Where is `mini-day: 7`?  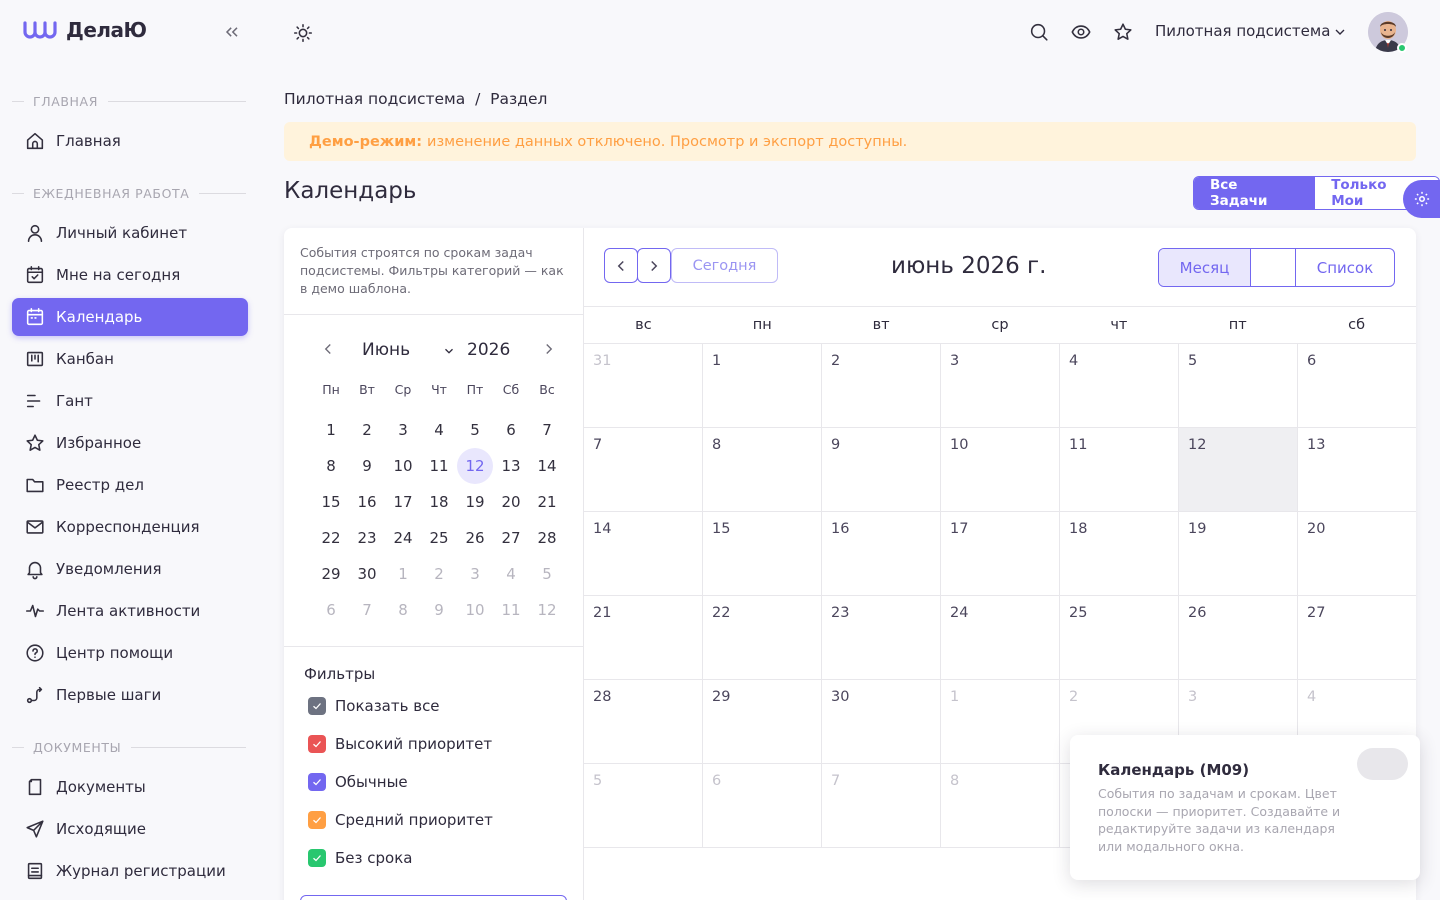
mini-day: 7 is located at coordinates (367, 610).